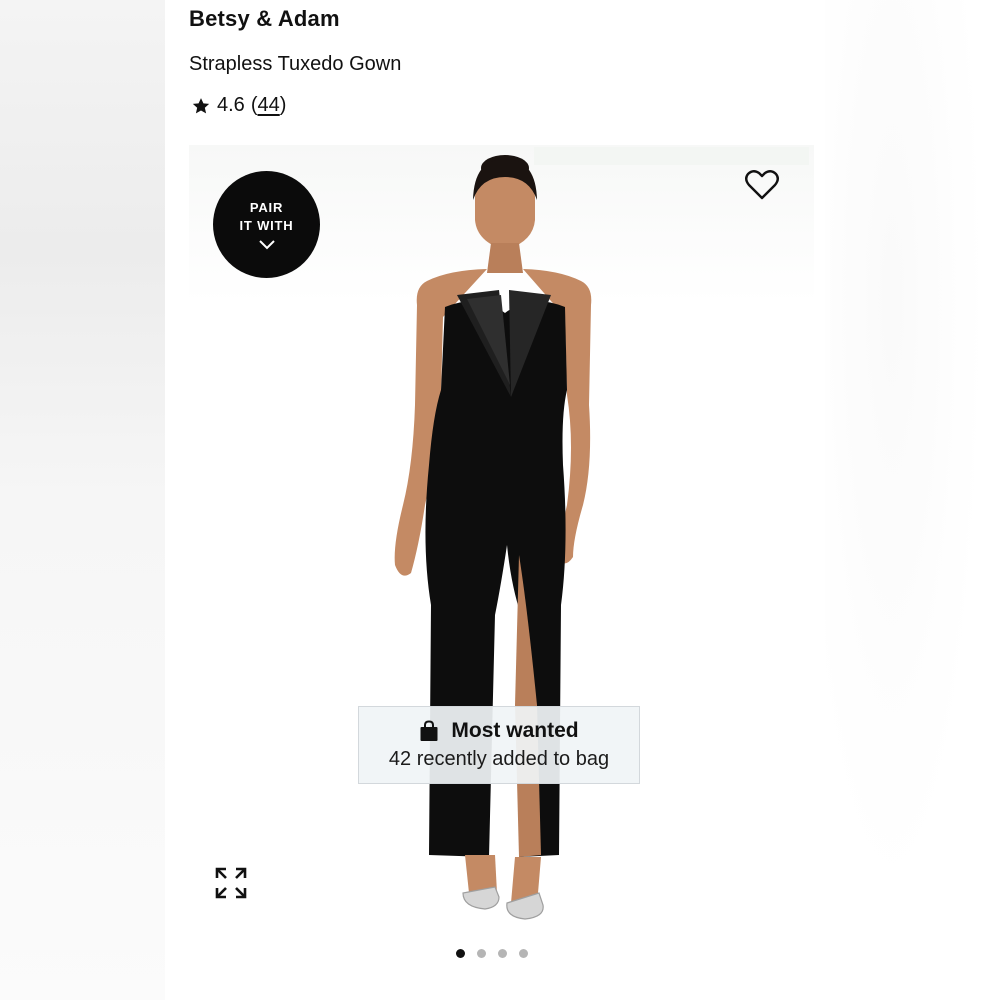 Image resolution: width=1000 pixels, height=1000 pixels. Describe the element at coordinates (429, 730) in the screenshot. I see `shopping-bag-icon` at that location.